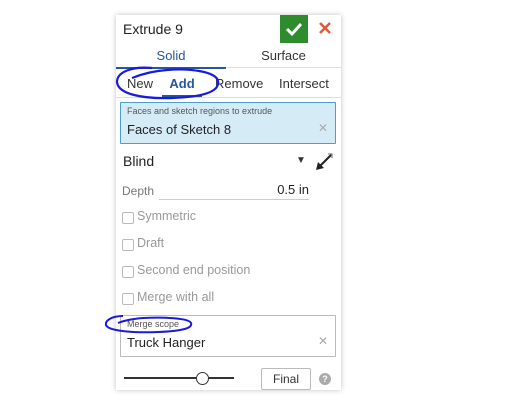 The height and width of the screenshot is (401, 513). What do you see at coordinates (194, 270) in the screenshot?
I see `second-end-label: Second end position` at bounding box center [194, 270].